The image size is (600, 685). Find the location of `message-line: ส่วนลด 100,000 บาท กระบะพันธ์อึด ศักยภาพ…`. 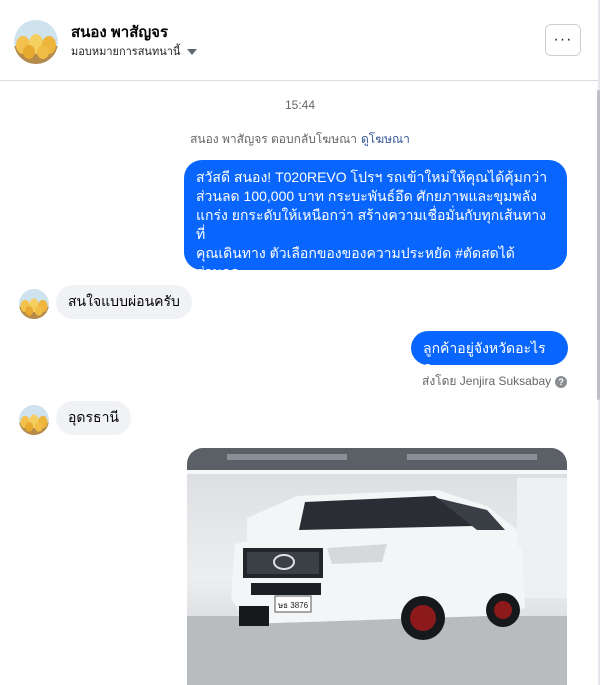

message-line: ส่วนลด 100,000 บาท กระบะพันธ์อึด ศักยภาพ… is located at coordinates (367, 196).